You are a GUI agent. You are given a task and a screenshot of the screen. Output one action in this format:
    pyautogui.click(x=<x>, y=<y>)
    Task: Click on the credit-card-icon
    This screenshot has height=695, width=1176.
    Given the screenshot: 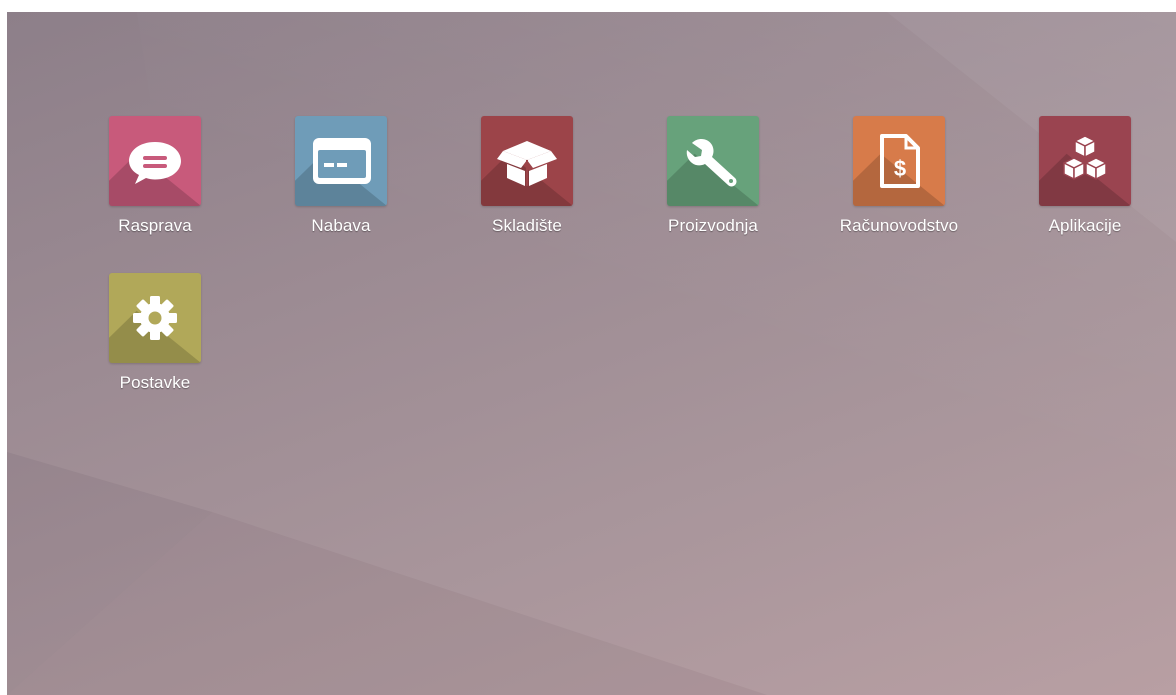 What is the action you would take?
    pyautogui.click(x=342, y=161)
    